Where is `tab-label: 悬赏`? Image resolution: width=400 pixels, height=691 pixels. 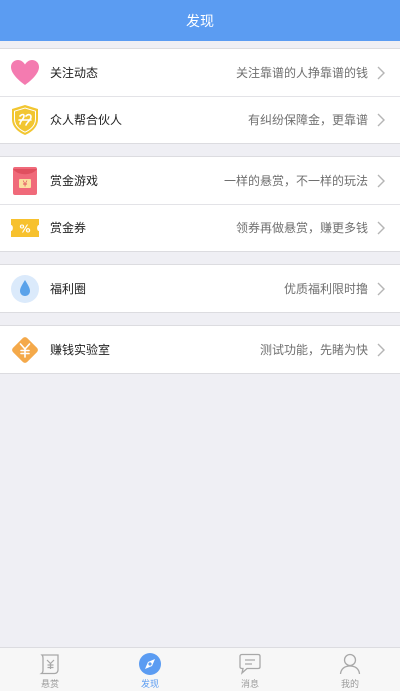 tab-label: 悬赏 is located at coordinates (49, 685).